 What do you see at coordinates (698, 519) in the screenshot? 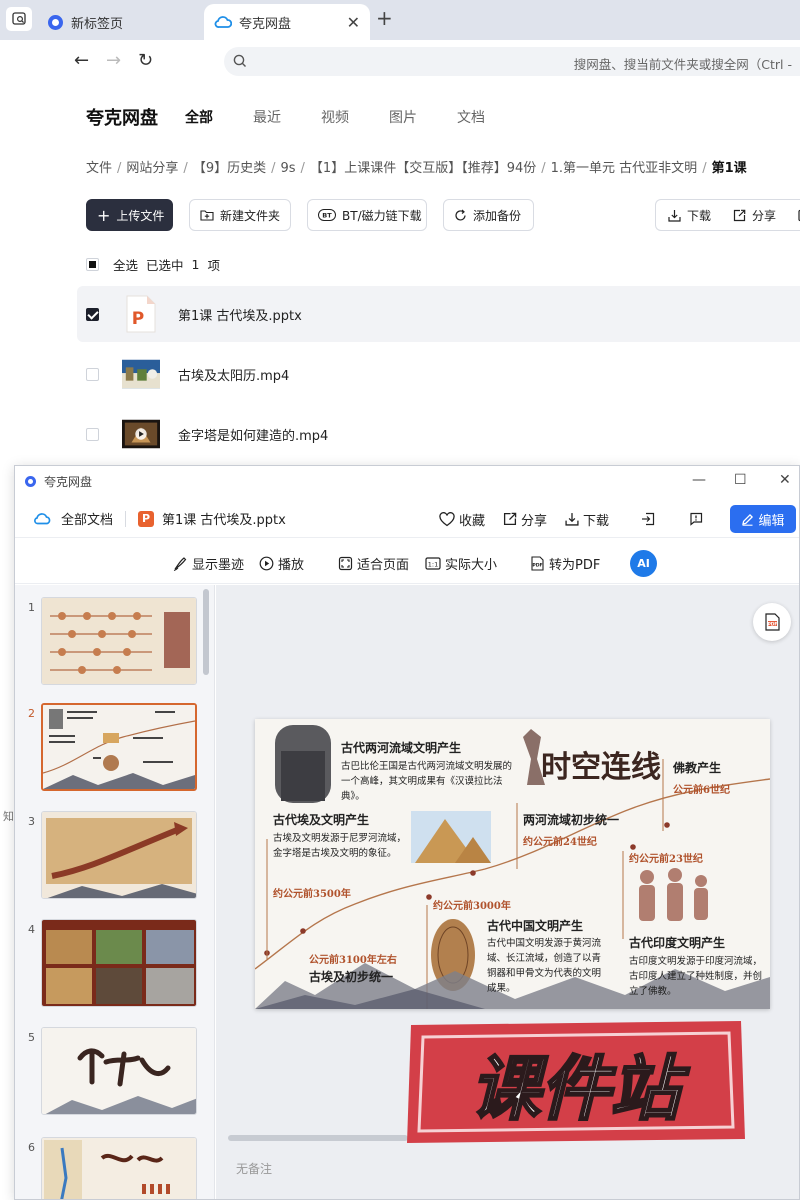
I see `feedback-button` at bounding box center [698, 519].